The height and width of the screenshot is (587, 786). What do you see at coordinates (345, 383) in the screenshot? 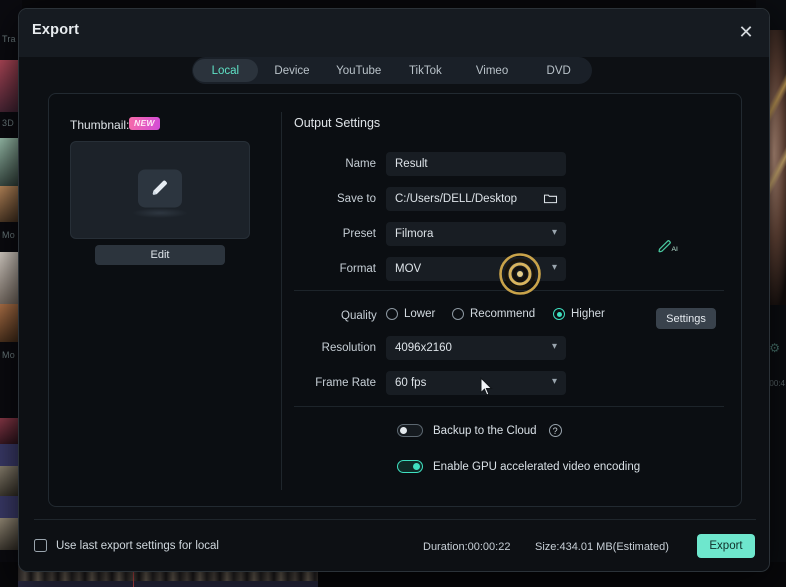
I see `frame-rate-label: Frame Rate` at bounding box center [345, 383].